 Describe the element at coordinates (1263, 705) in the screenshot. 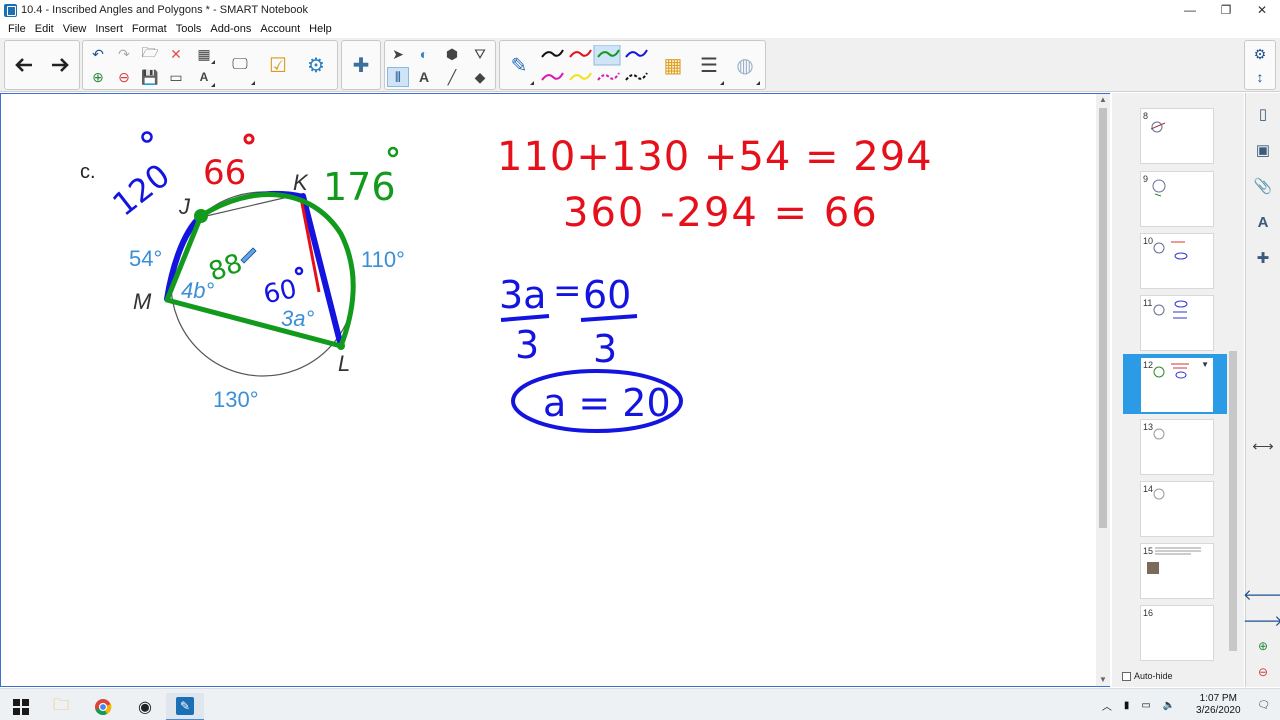

I see `notifications-icon: 🗨` at that location.